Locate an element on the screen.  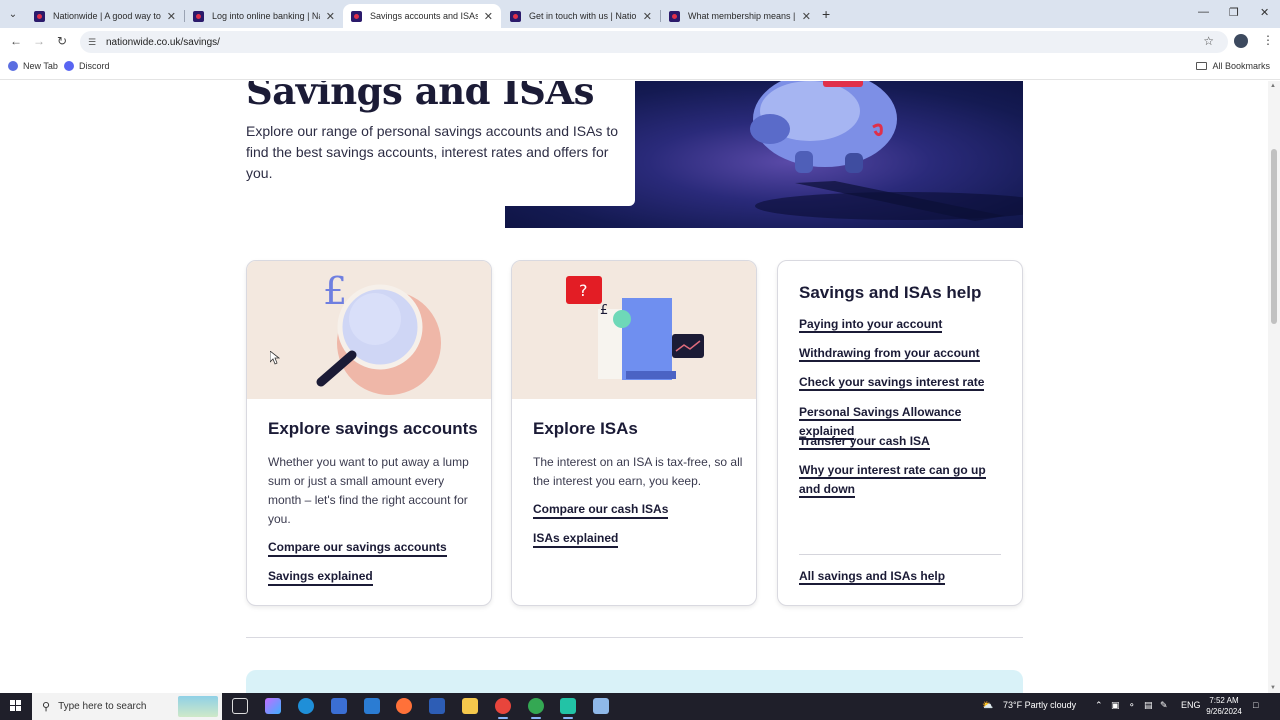
help-link: Check your savings interest rate is located at coordinates (901, 382).